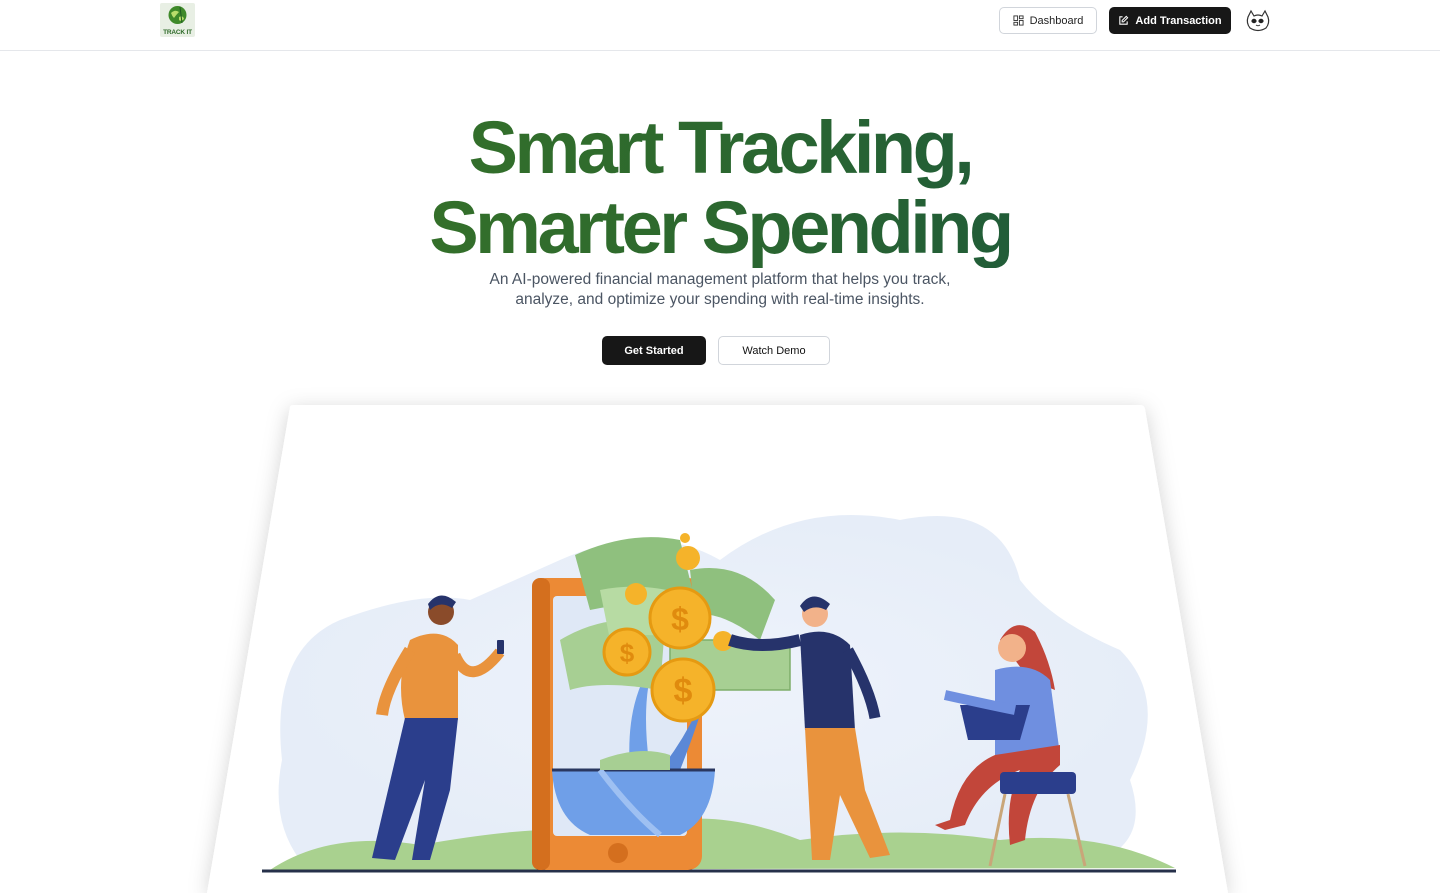  I want to click on person-with-money, so click(809, 728).